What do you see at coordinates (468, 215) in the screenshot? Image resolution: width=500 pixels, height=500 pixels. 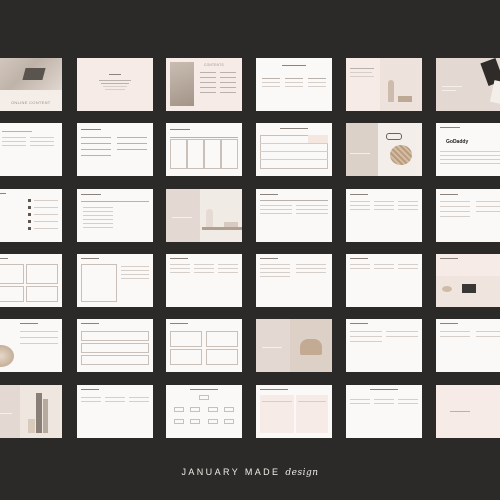 I see `thumb-list-page` at bounding box center [468, 215].